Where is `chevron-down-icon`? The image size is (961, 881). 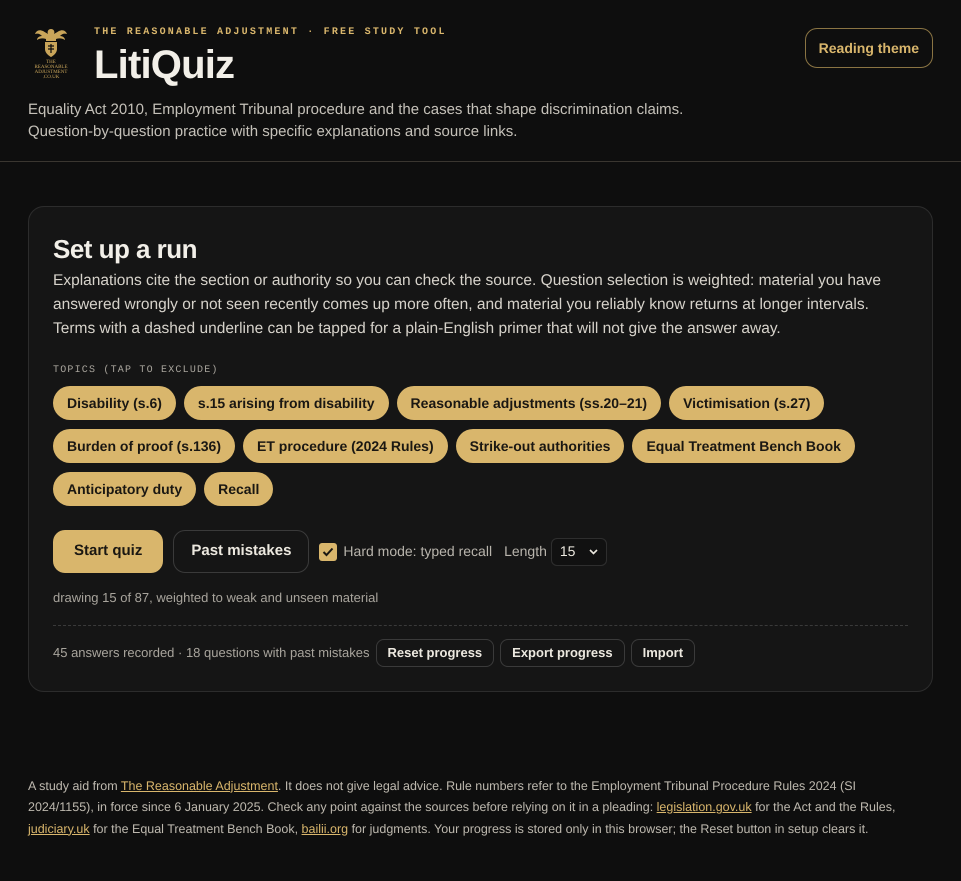 chevron-down-icon is located at coordinates (593, 551).